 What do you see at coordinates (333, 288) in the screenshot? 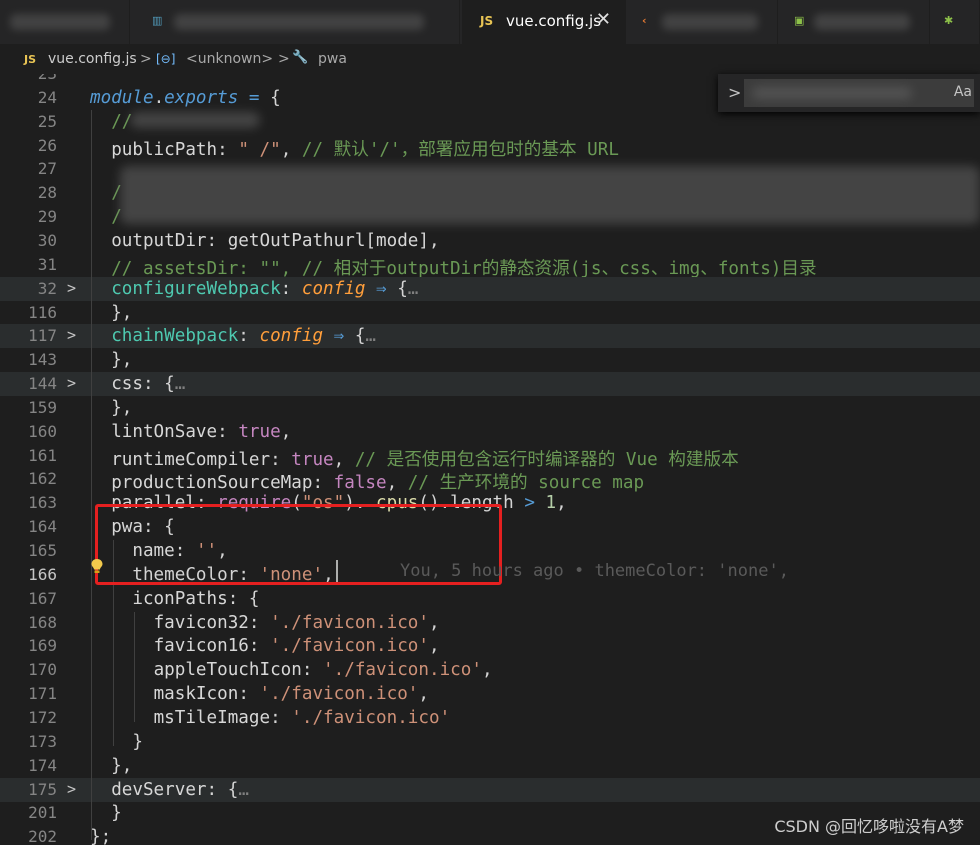
I see `code-token: config` at bounding box center [333, 288].